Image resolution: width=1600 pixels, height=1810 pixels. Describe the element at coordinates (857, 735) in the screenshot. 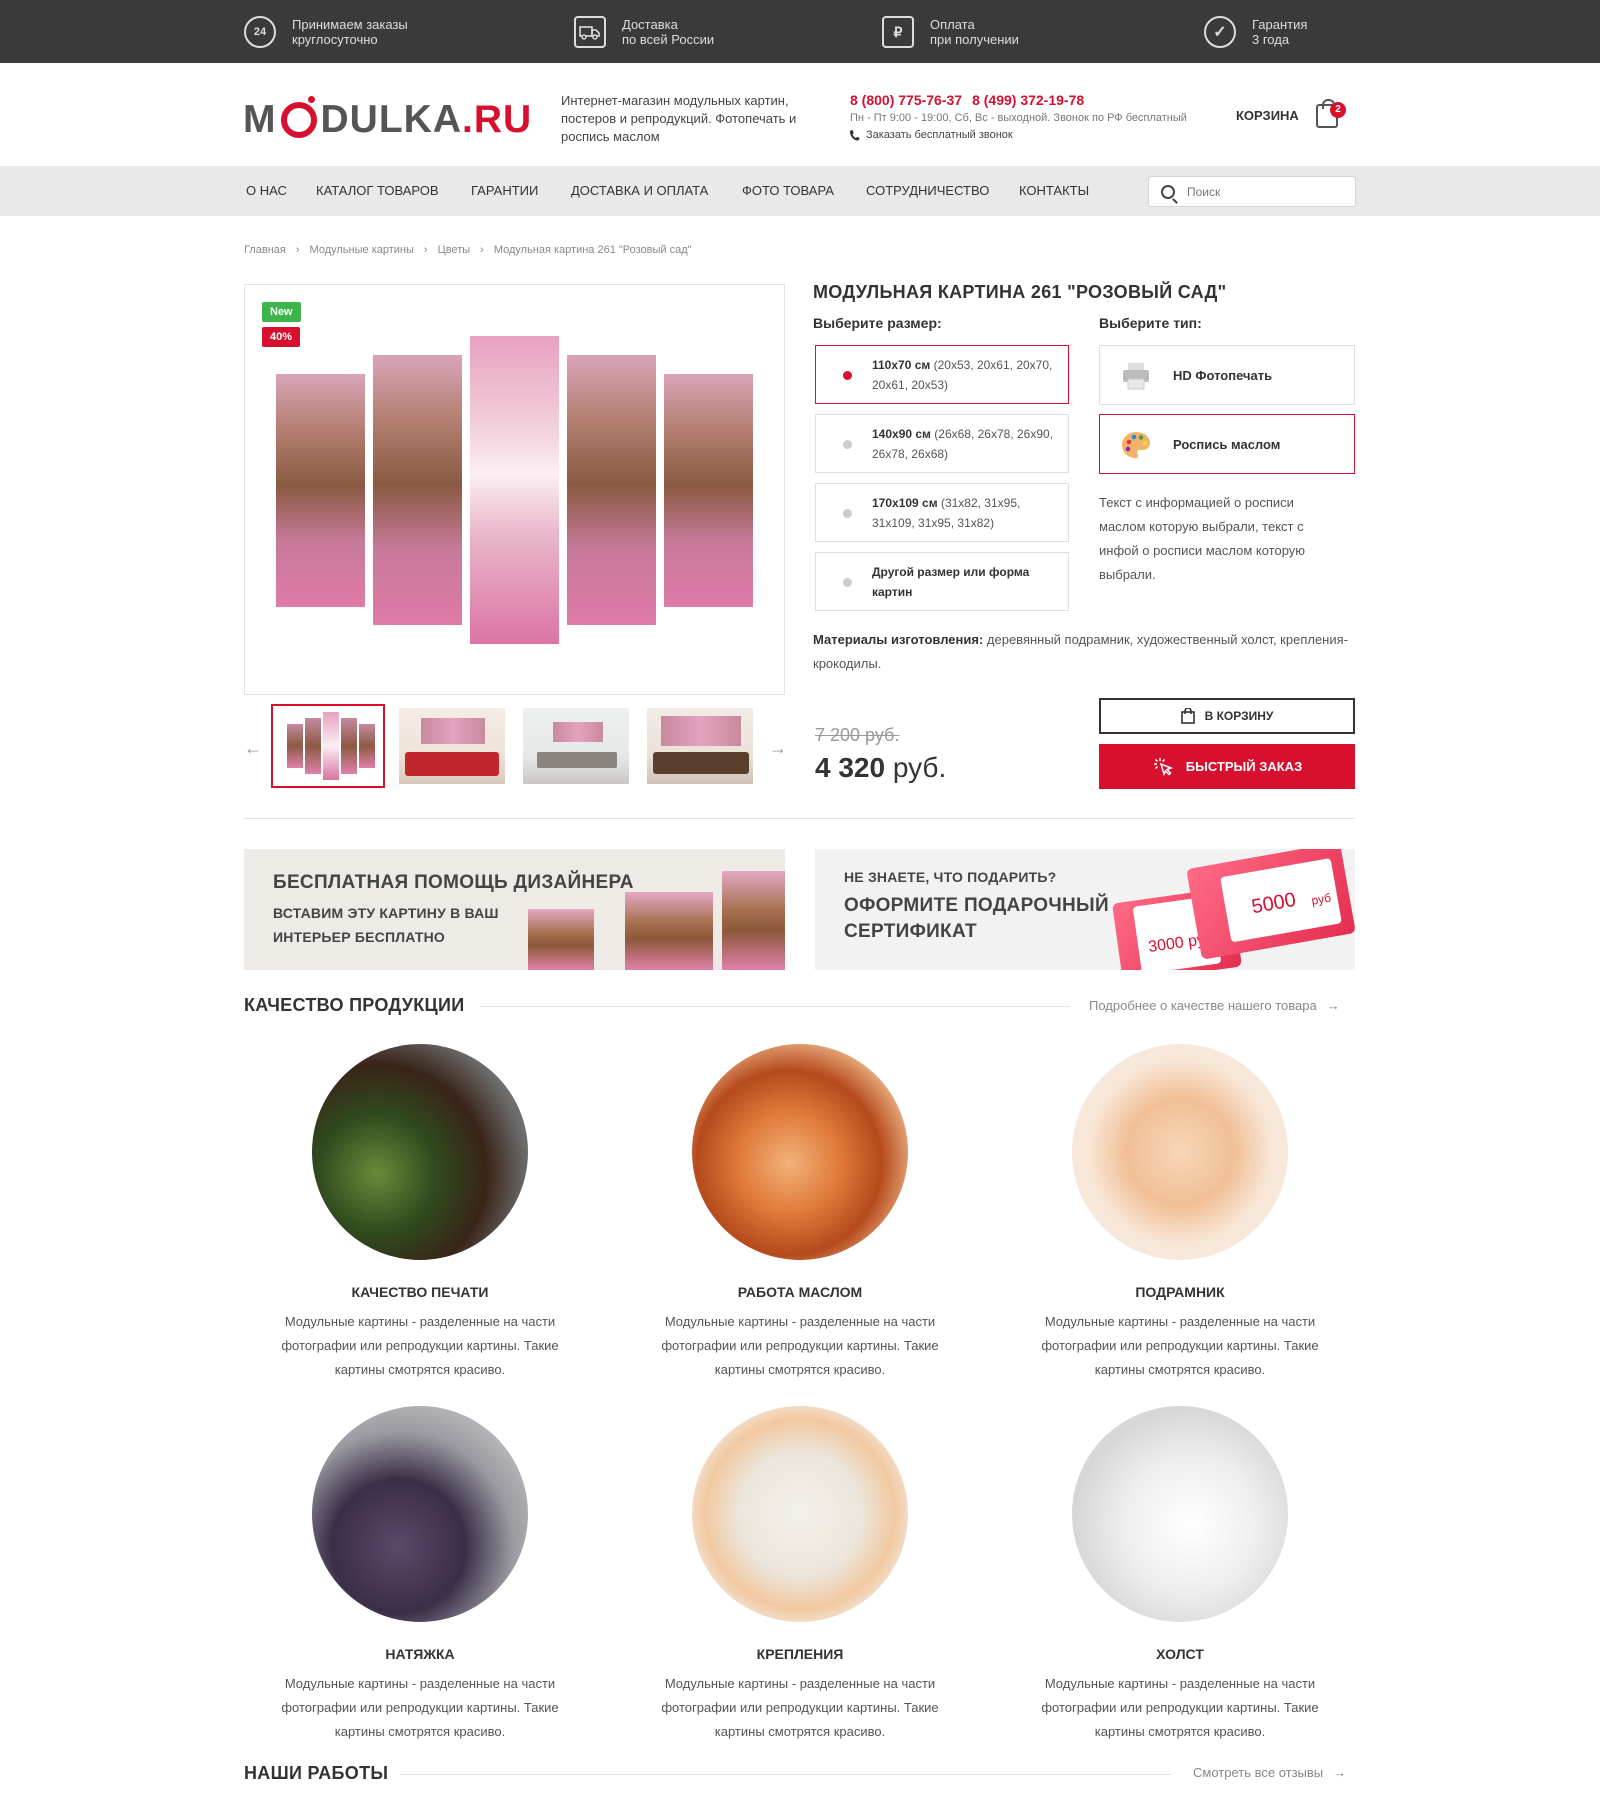

I see `old-price: 7 200 руб.` at that location.